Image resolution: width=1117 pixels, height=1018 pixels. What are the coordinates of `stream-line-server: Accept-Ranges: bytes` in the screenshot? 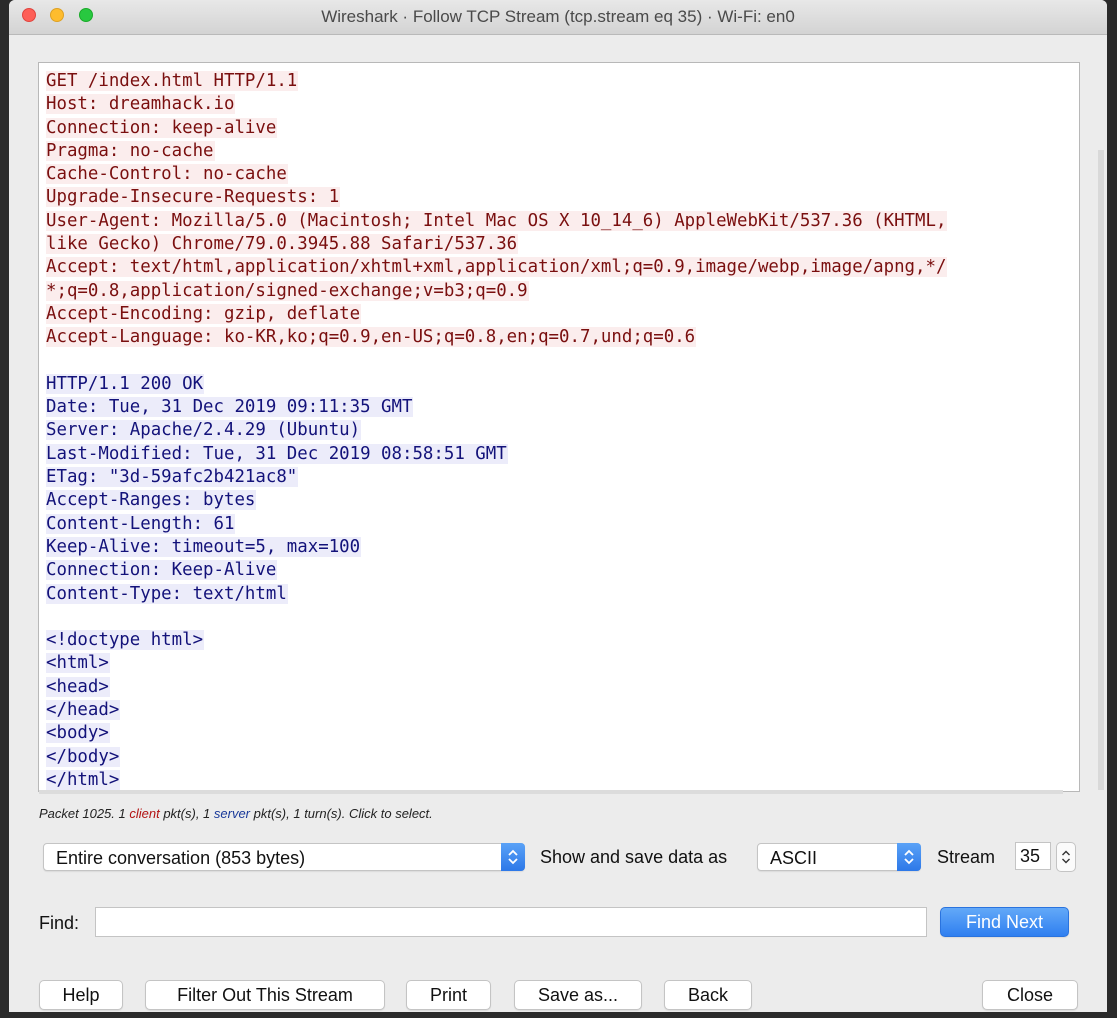 It's located at (496, 500).